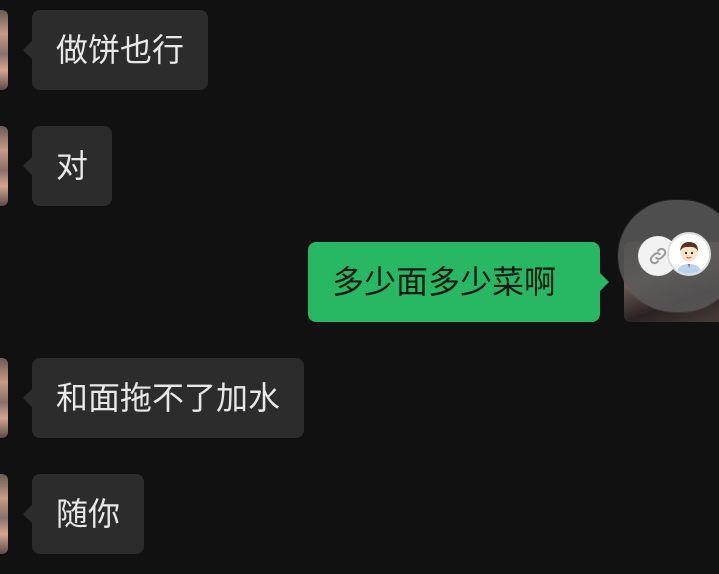  Describe the element at coordinates (120, 50) in the screenshot. I see `message-text: 做饼也行` at that location.